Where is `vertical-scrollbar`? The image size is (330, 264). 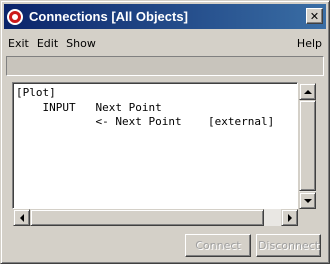
vertical-scrollbar is located at coordinates (307, 146).